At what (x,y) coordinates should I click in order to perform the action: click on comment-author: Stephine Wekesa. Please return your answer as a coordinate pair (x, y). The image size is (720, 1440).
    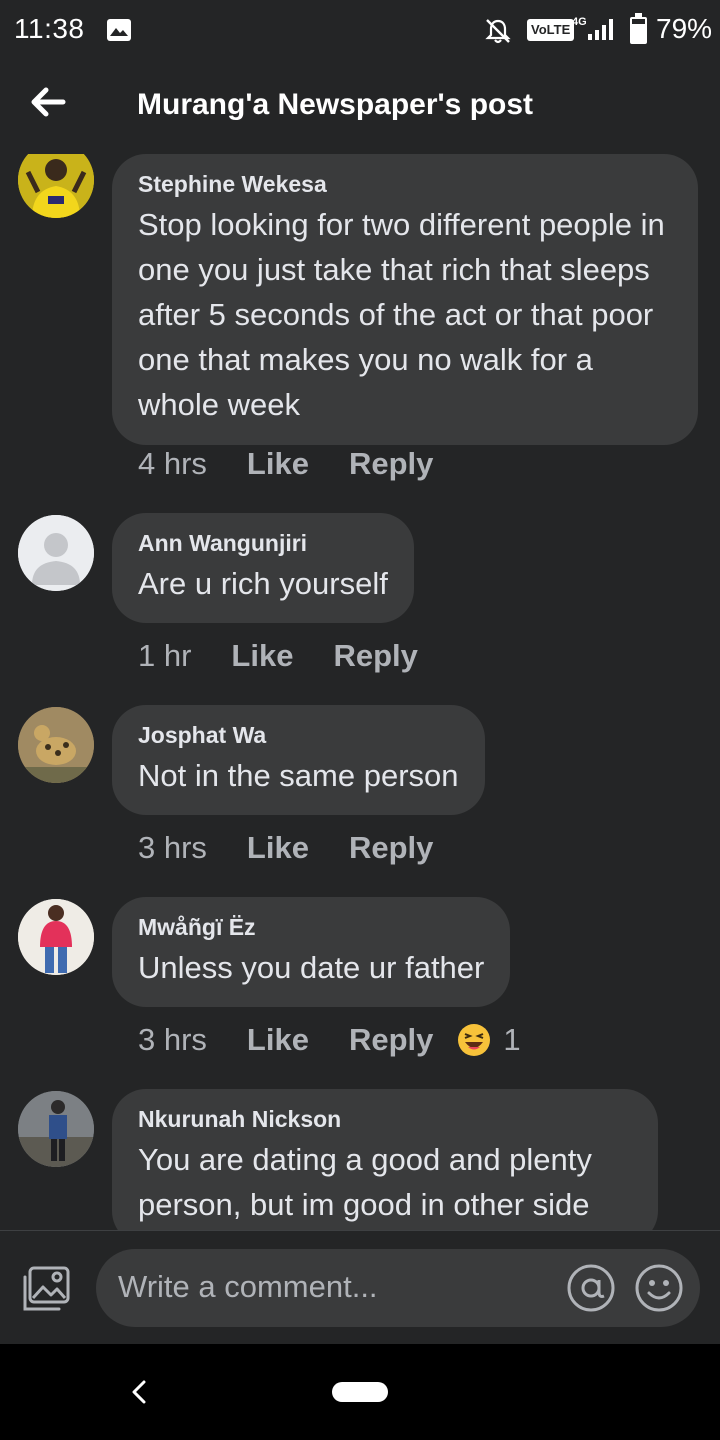
    Looking at the image, I should click on (405, 184).